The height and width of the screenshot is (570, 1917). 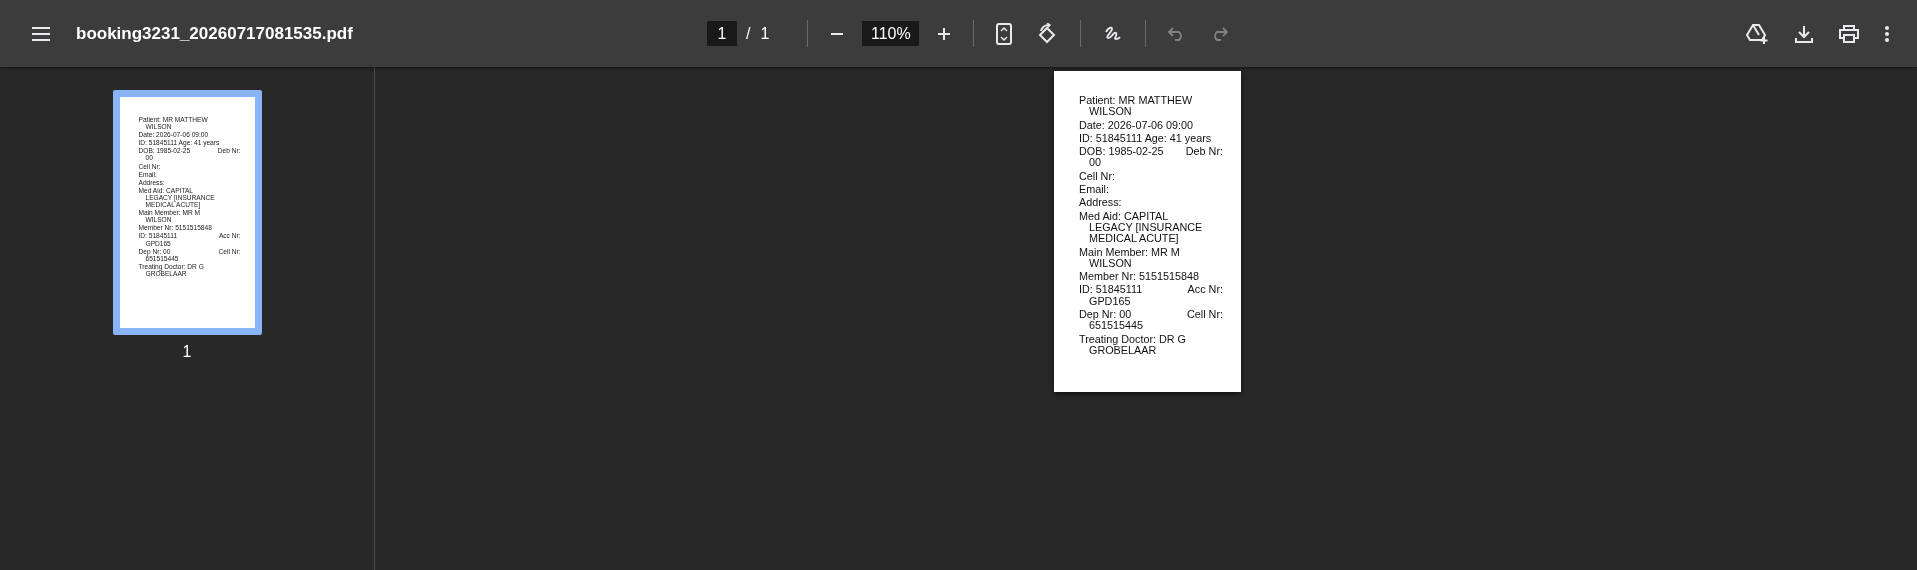 What do you see at coordinates (187, 212) in the screenshot?
I see `page-thumbnail` at bounding box center [187, 212].